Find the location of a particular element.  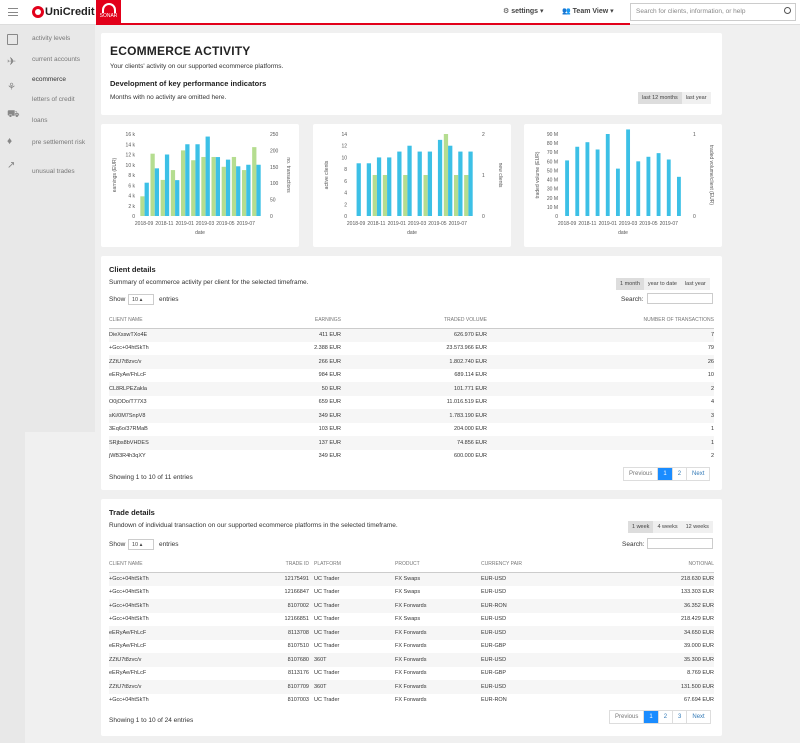

col-earnings: EARNINGS is located at coordinates (295, 321).